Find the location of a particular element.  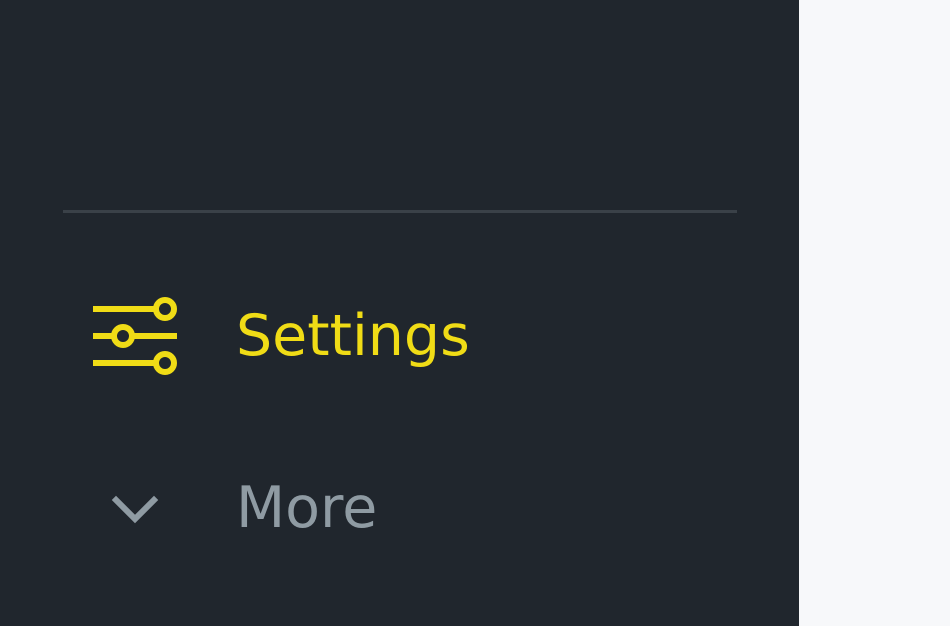

sliders-icon is located at coordinates (135, 336).